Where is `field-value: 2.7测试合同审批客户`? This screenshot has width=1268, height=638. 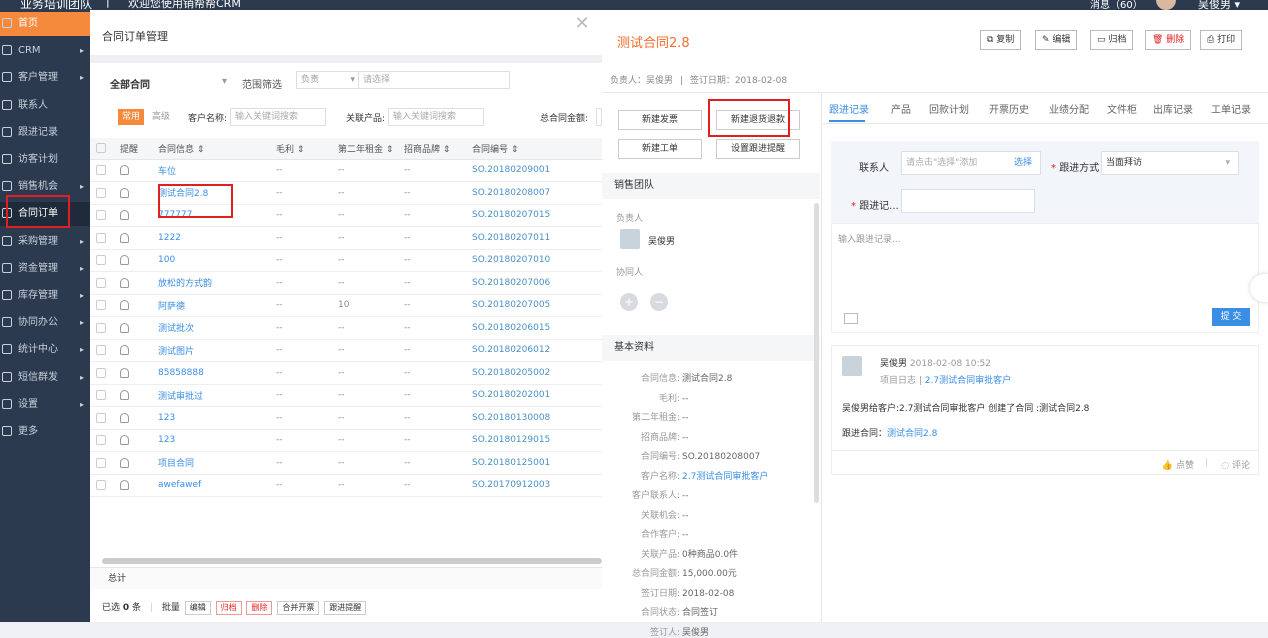
field-value: 2.7测试合同审批客户 is located at coordinates (725, 477).